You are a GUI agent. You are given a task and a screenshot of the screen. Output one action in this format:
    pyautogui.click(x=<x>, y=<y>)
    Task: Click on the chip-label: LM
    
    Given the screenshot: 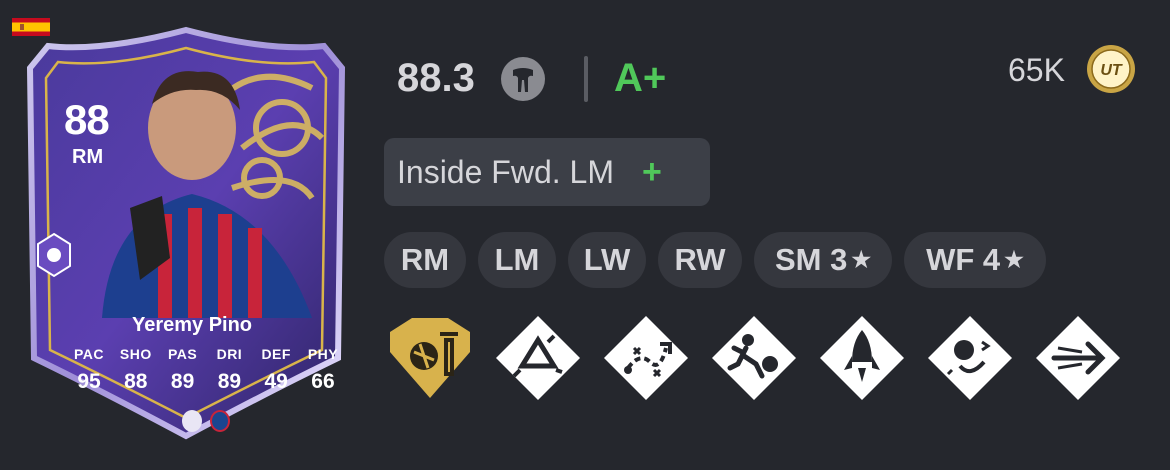 What is the action you would take?
    pyautogui.click(x=517, y=259)
    